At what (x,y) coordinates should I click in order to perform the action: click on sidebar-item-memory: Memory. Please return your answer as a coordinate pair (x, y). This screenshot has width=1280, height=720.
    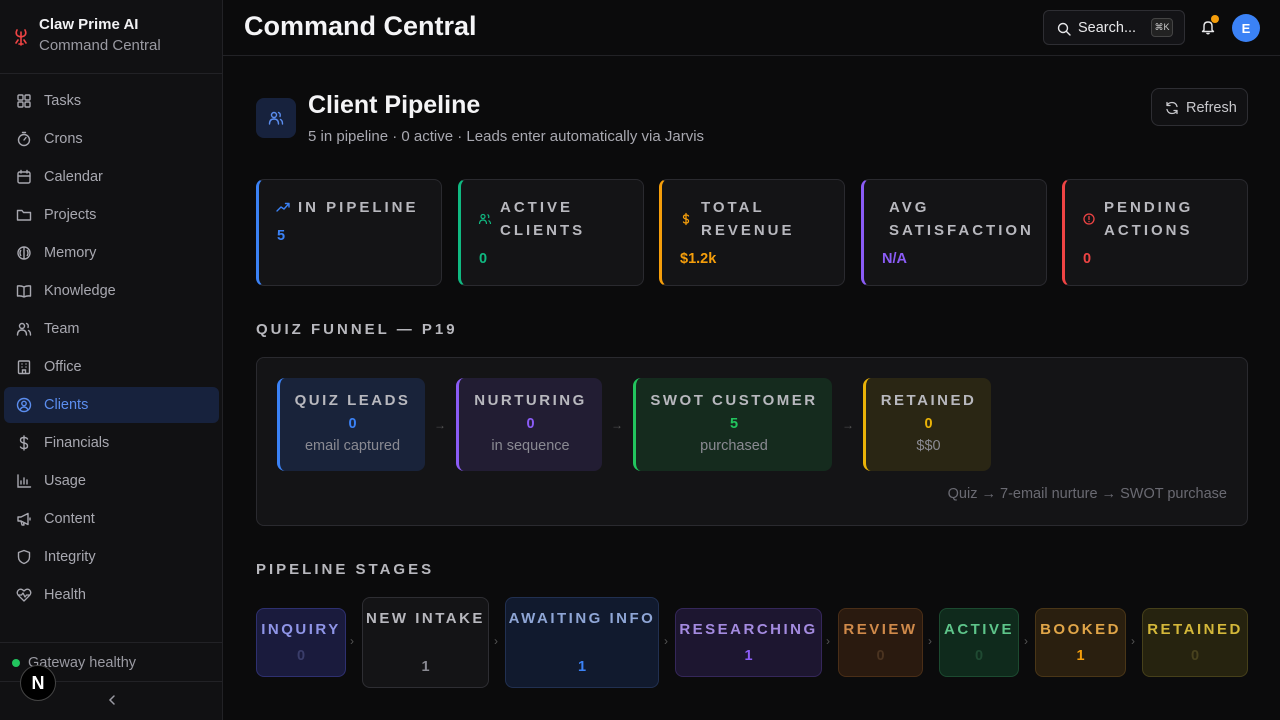
    Looking at the image, I should click on (111, 253).